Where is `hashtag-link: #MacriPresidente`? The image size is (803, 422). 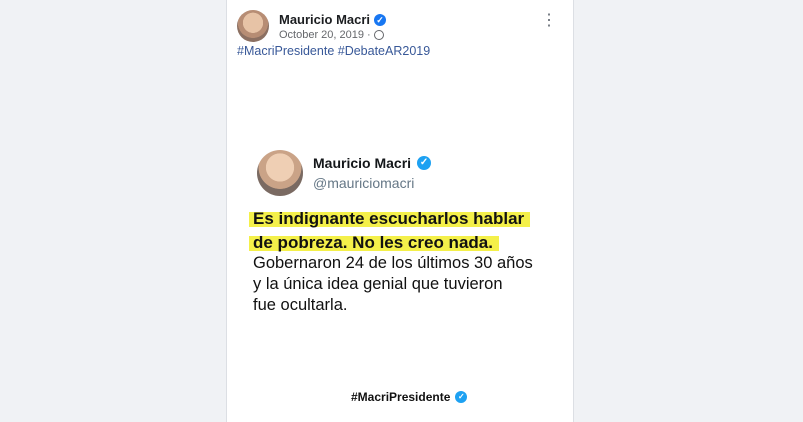
hashtag-link: #MacriPresidente is located at coordinates (285, 51).